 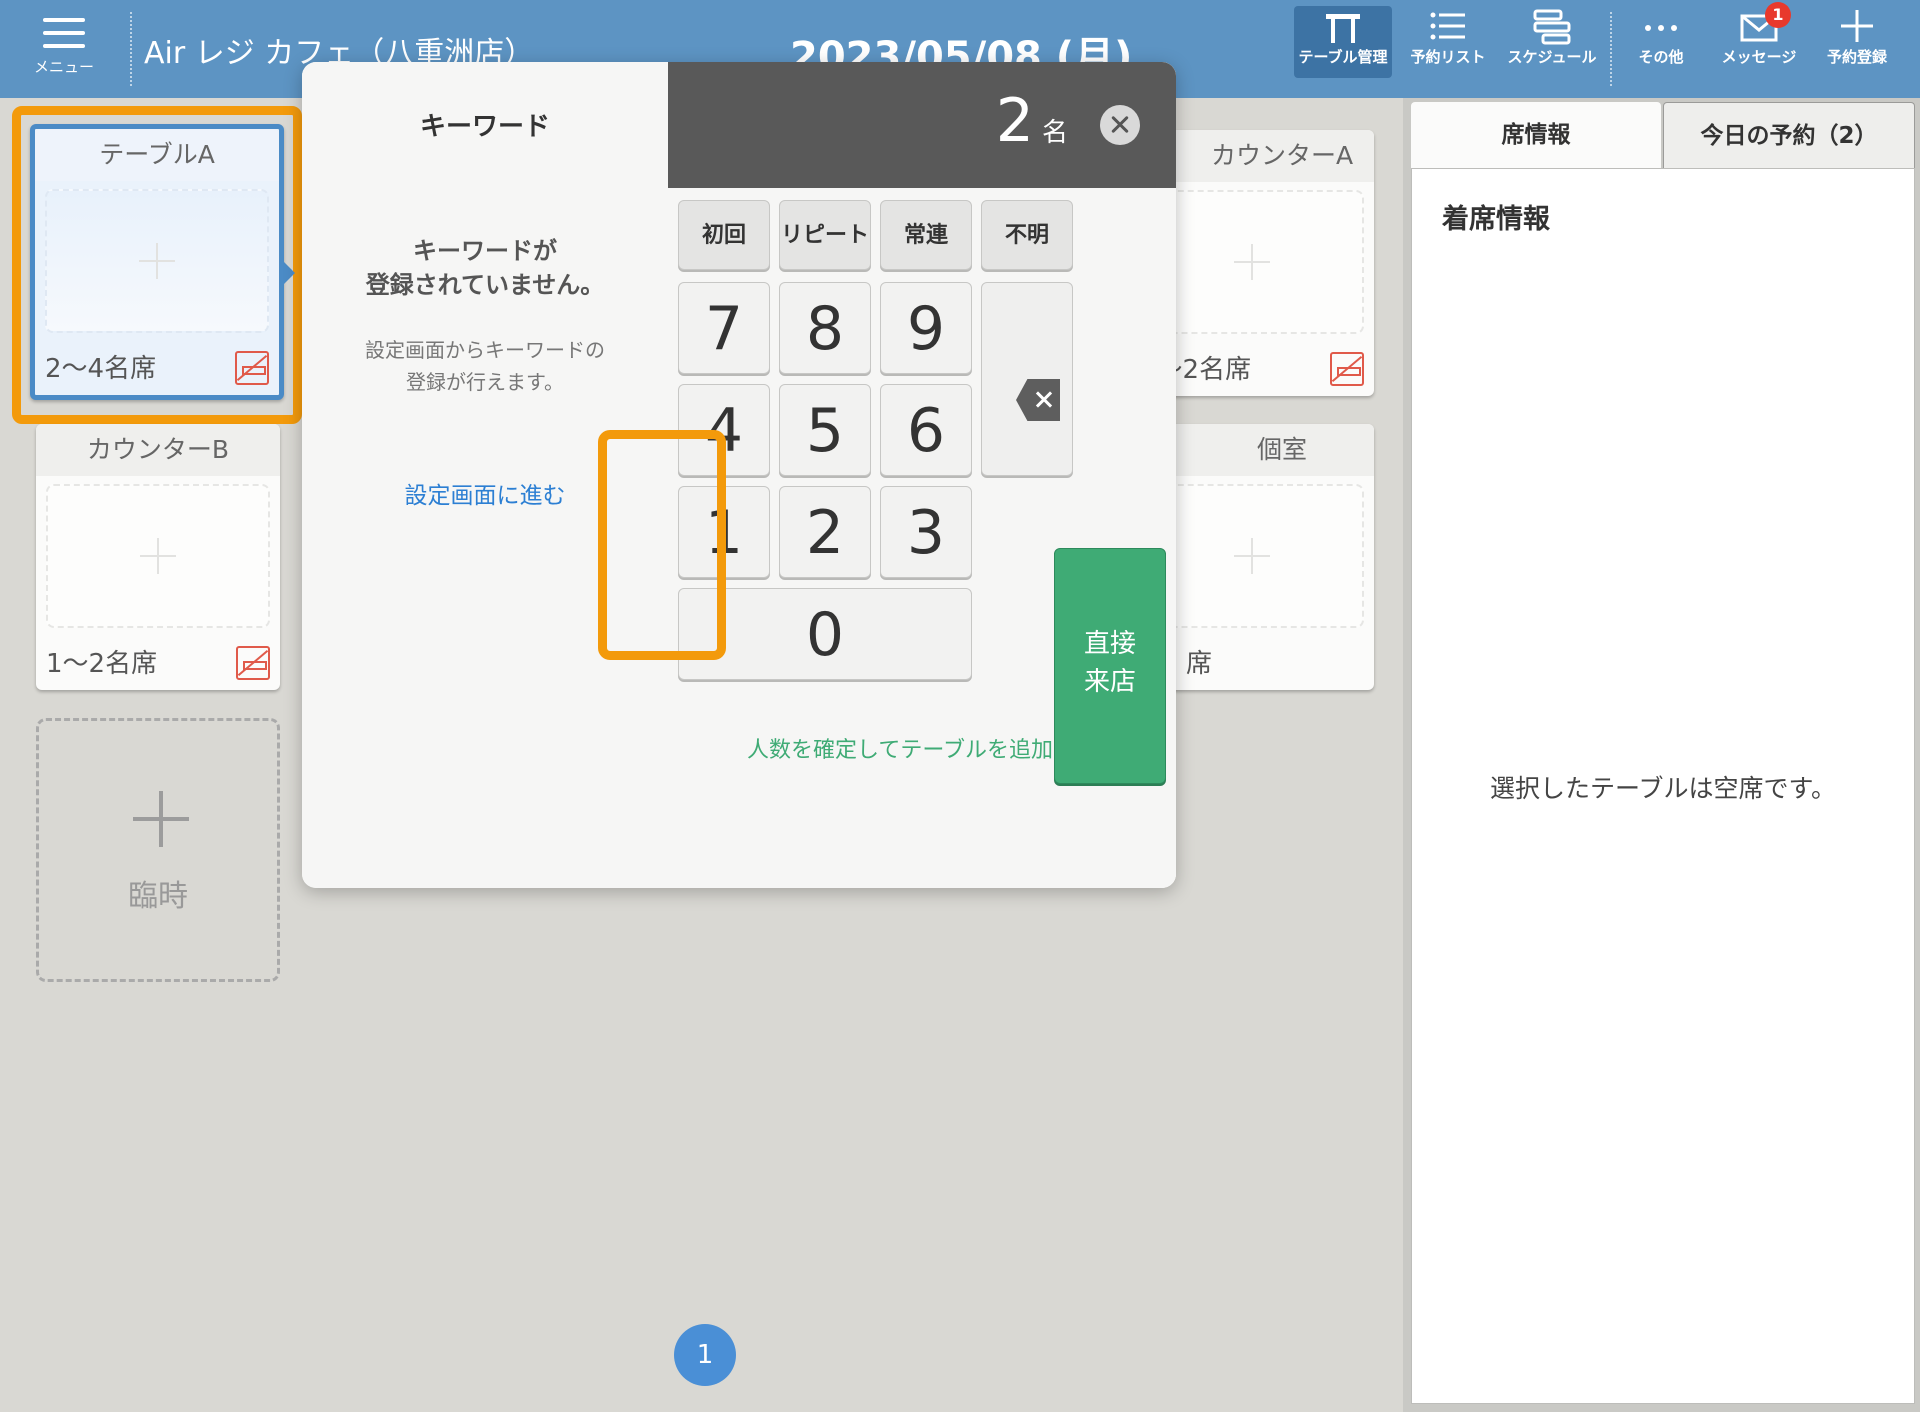 What do you see at coordinates (1110, 666) in the screenshot?
I see `walk-in-button: 直接 来店` at bounding box center [1110, 666].